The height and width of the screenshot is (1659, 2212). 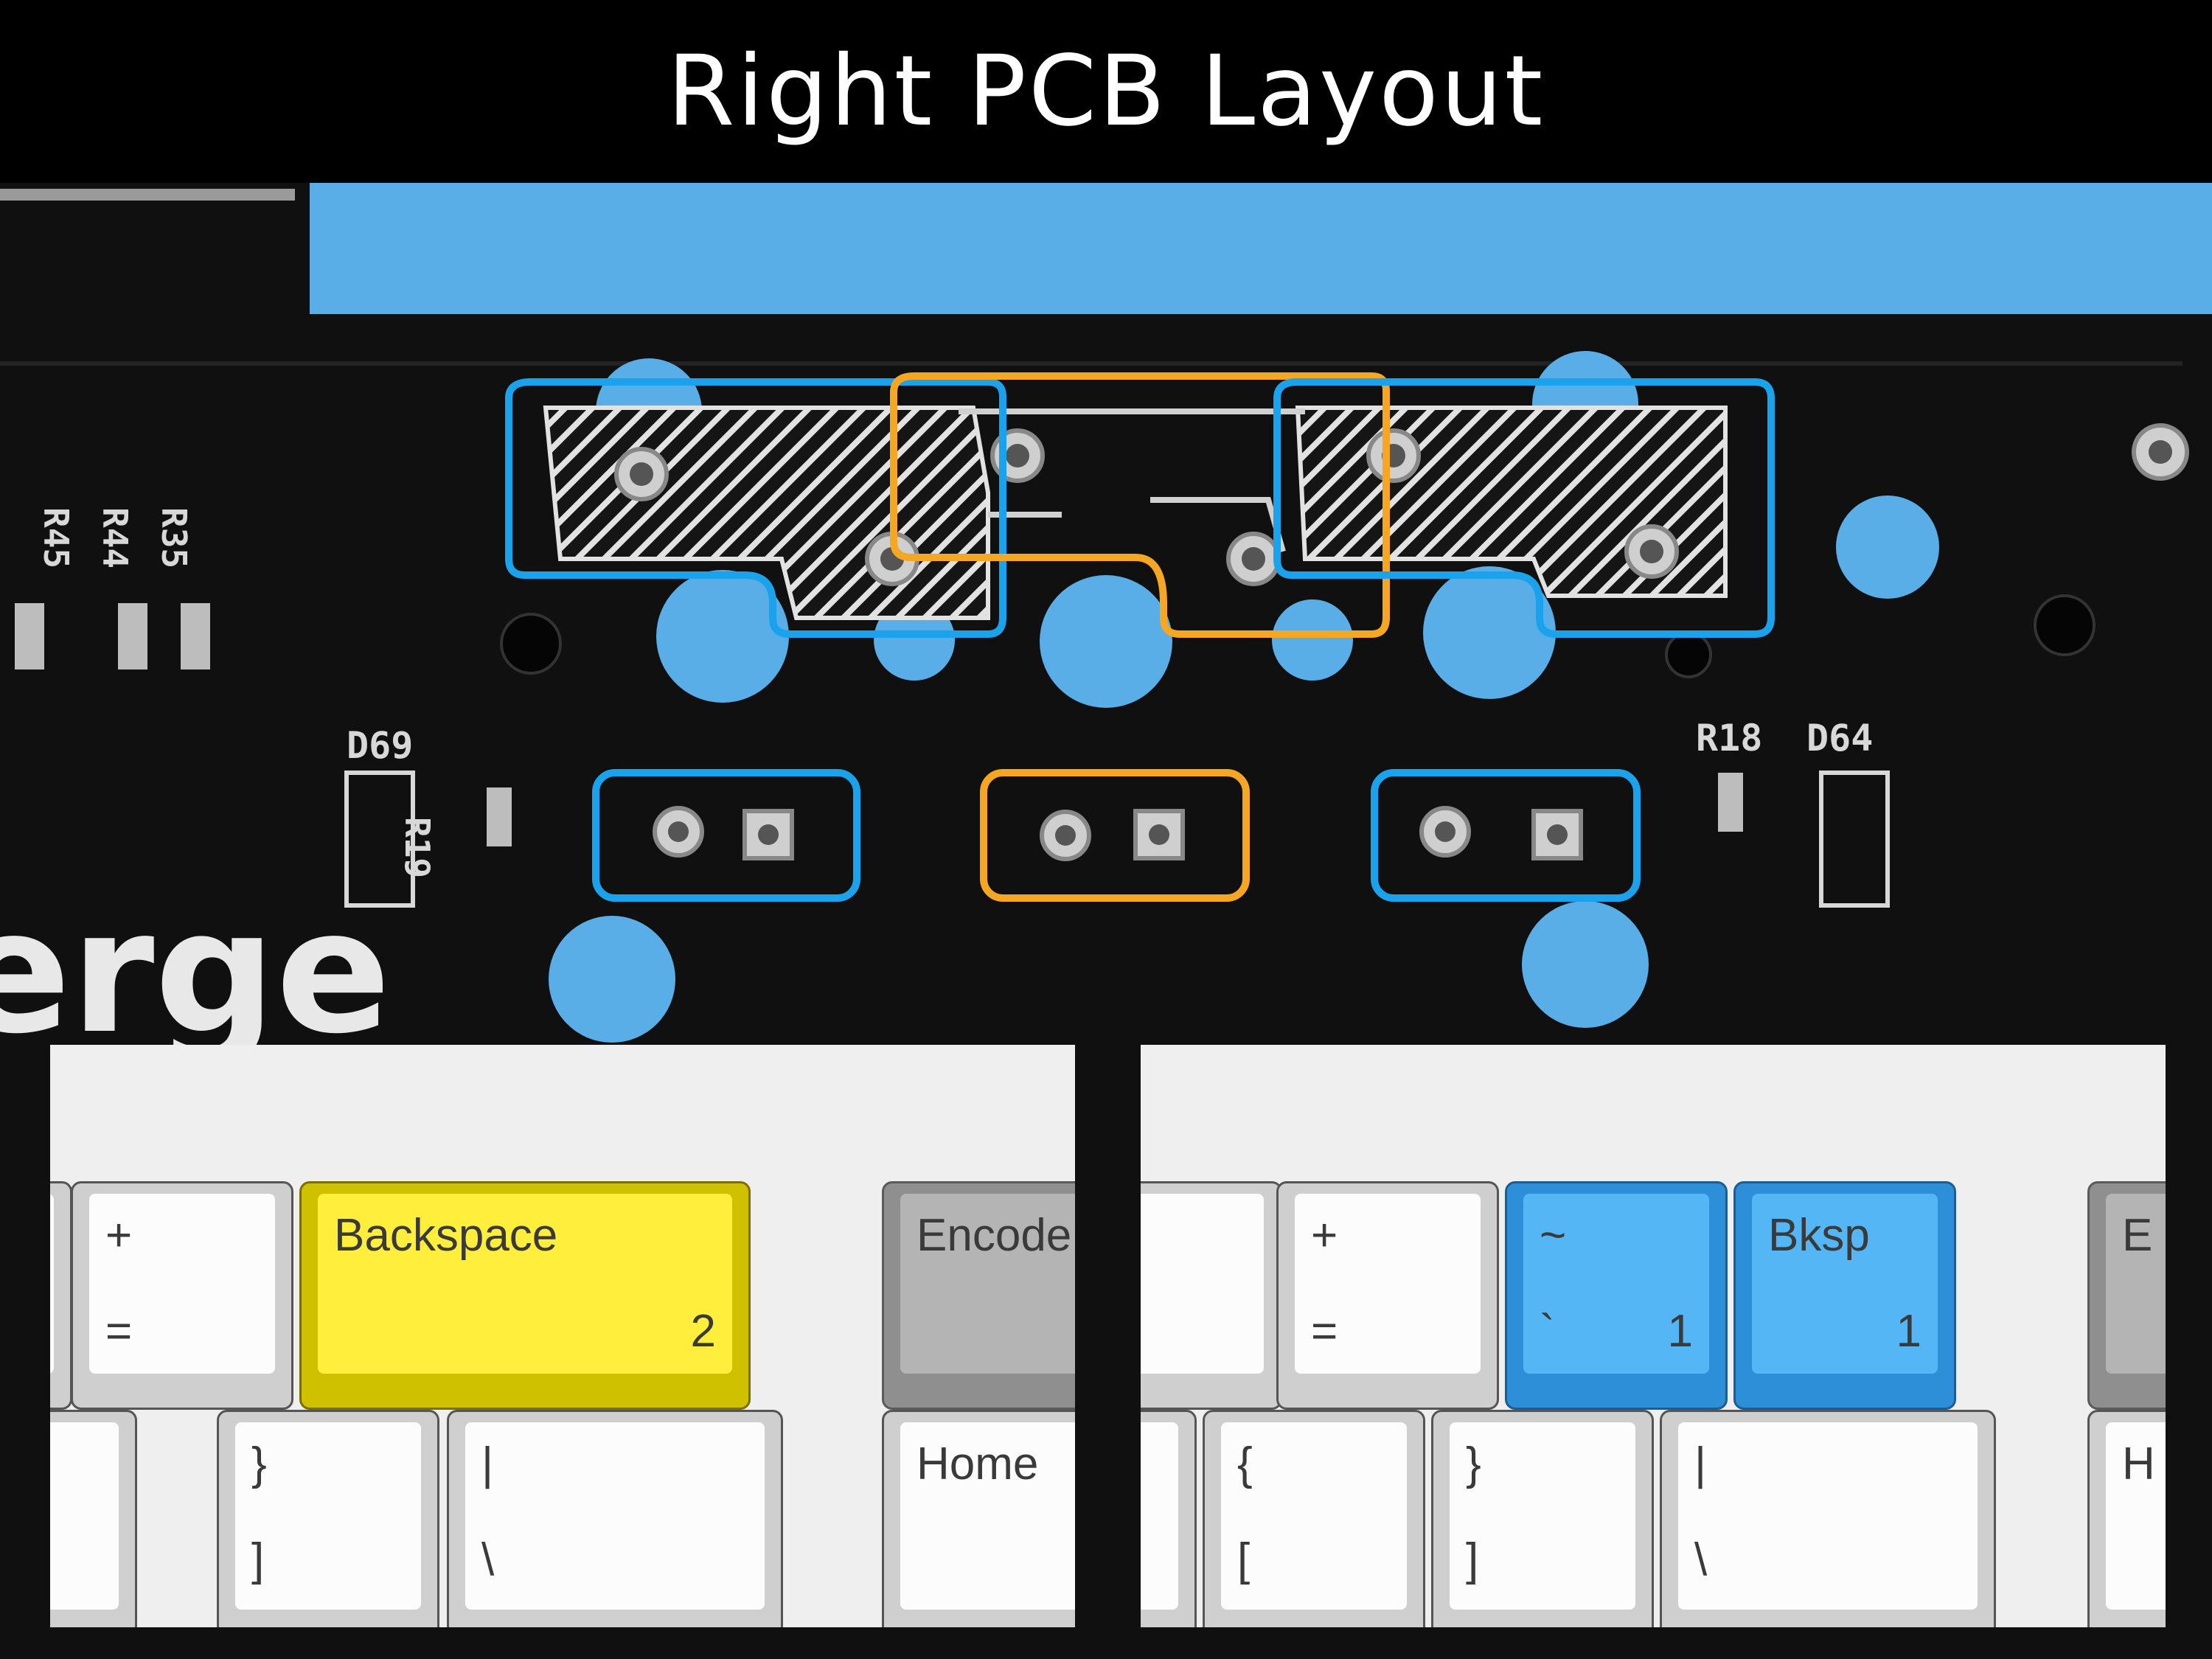 I want to click on highlight-switch-right, so click(x=1506, y=835).